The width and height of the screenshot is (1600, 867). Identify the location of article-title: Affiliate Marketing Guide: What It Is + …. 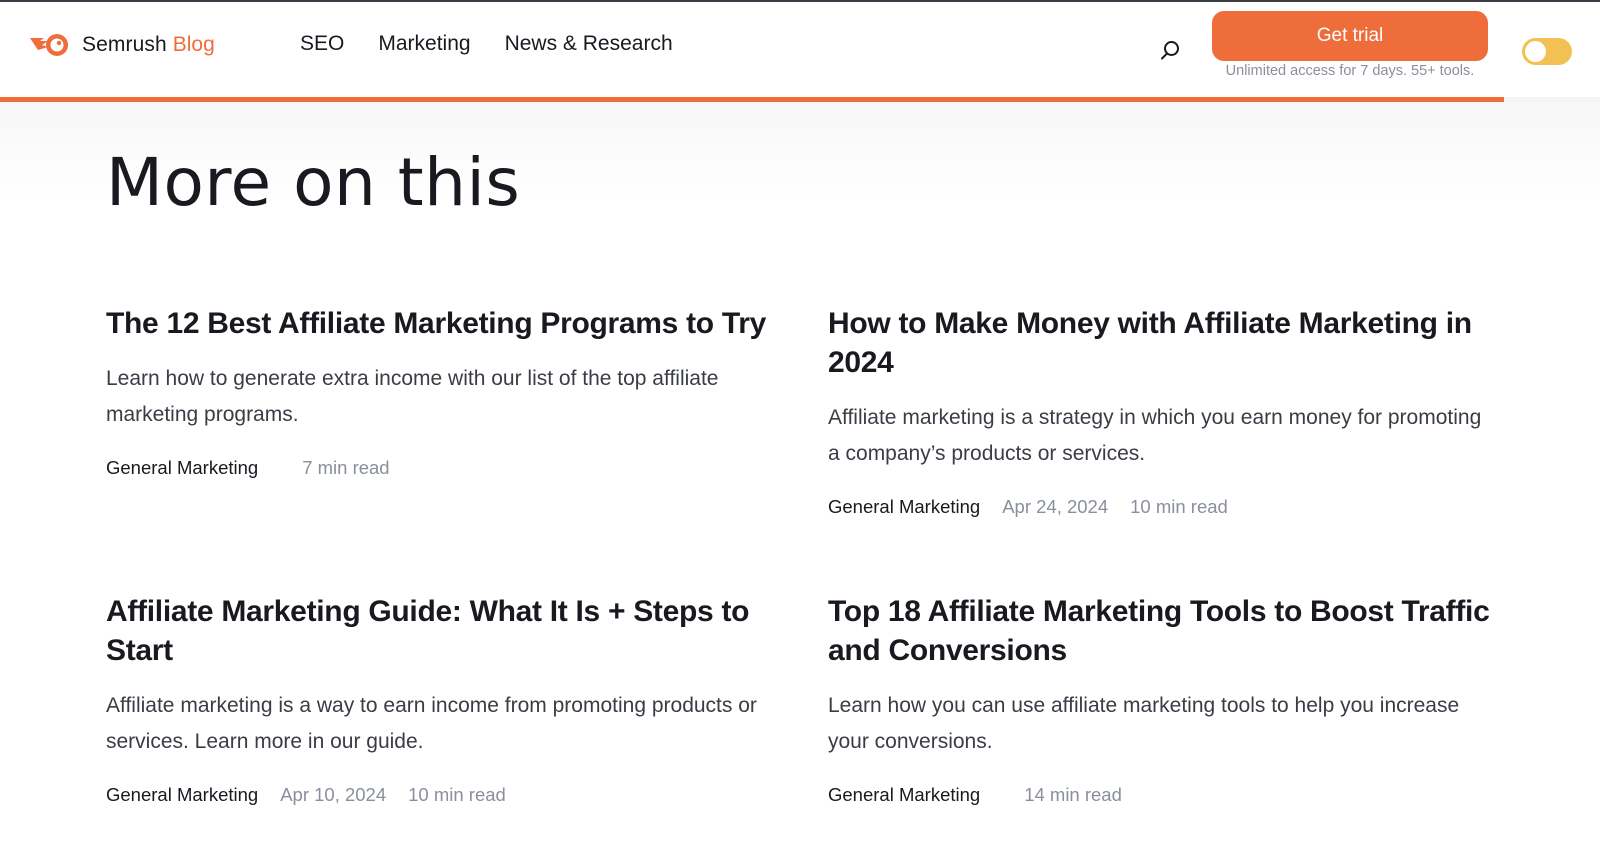
(438, 631).